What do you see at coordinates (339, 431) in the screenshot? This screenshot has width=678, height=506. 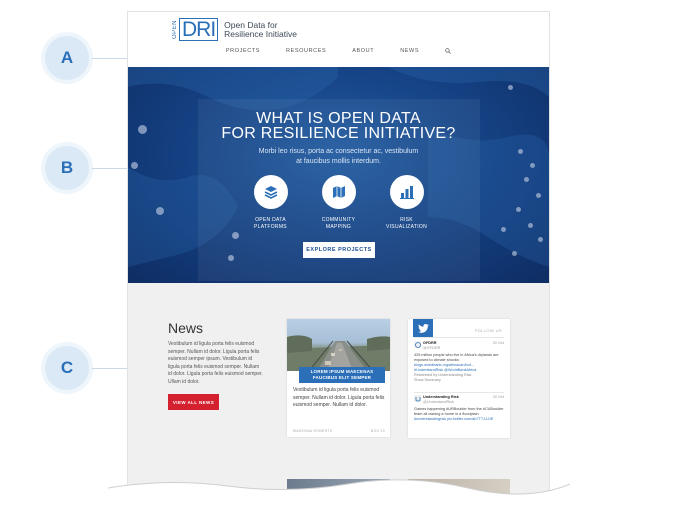 I see `card-footer: MAKENNA ROBERTS NOV 10` at bounding box center [339, 431].